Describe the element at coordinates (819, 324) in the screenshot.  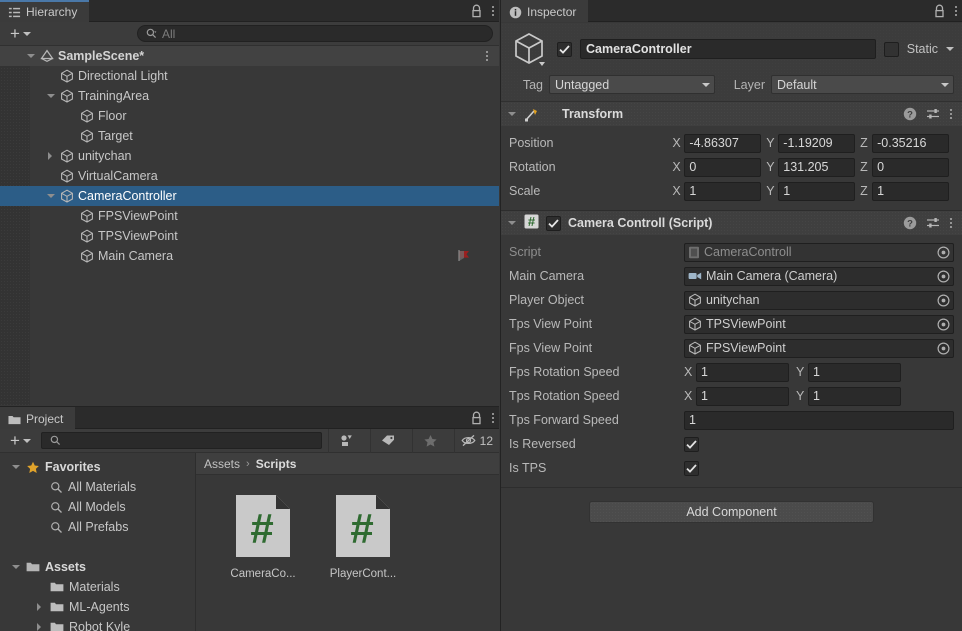
I see `object-field-input: TPSViewPoint` at that location.